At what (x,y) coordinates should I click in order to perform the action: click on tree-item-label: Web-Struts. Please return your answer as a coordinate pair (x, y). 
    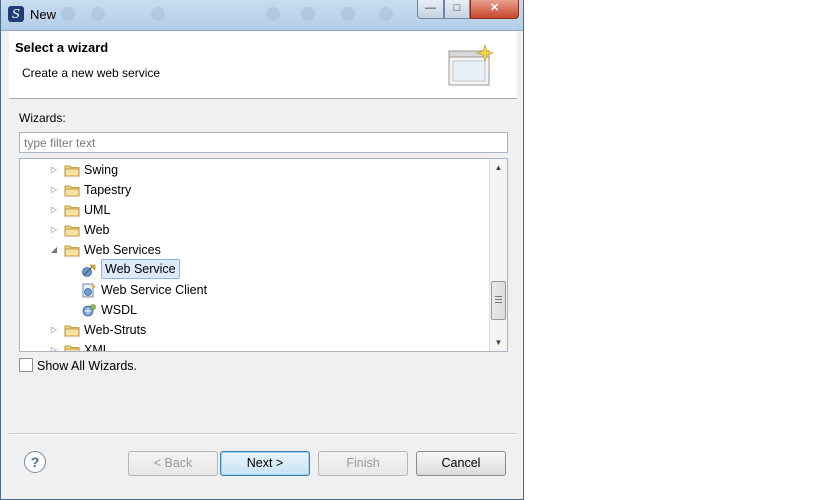
    Looking at the image, I should click on (115, 330).